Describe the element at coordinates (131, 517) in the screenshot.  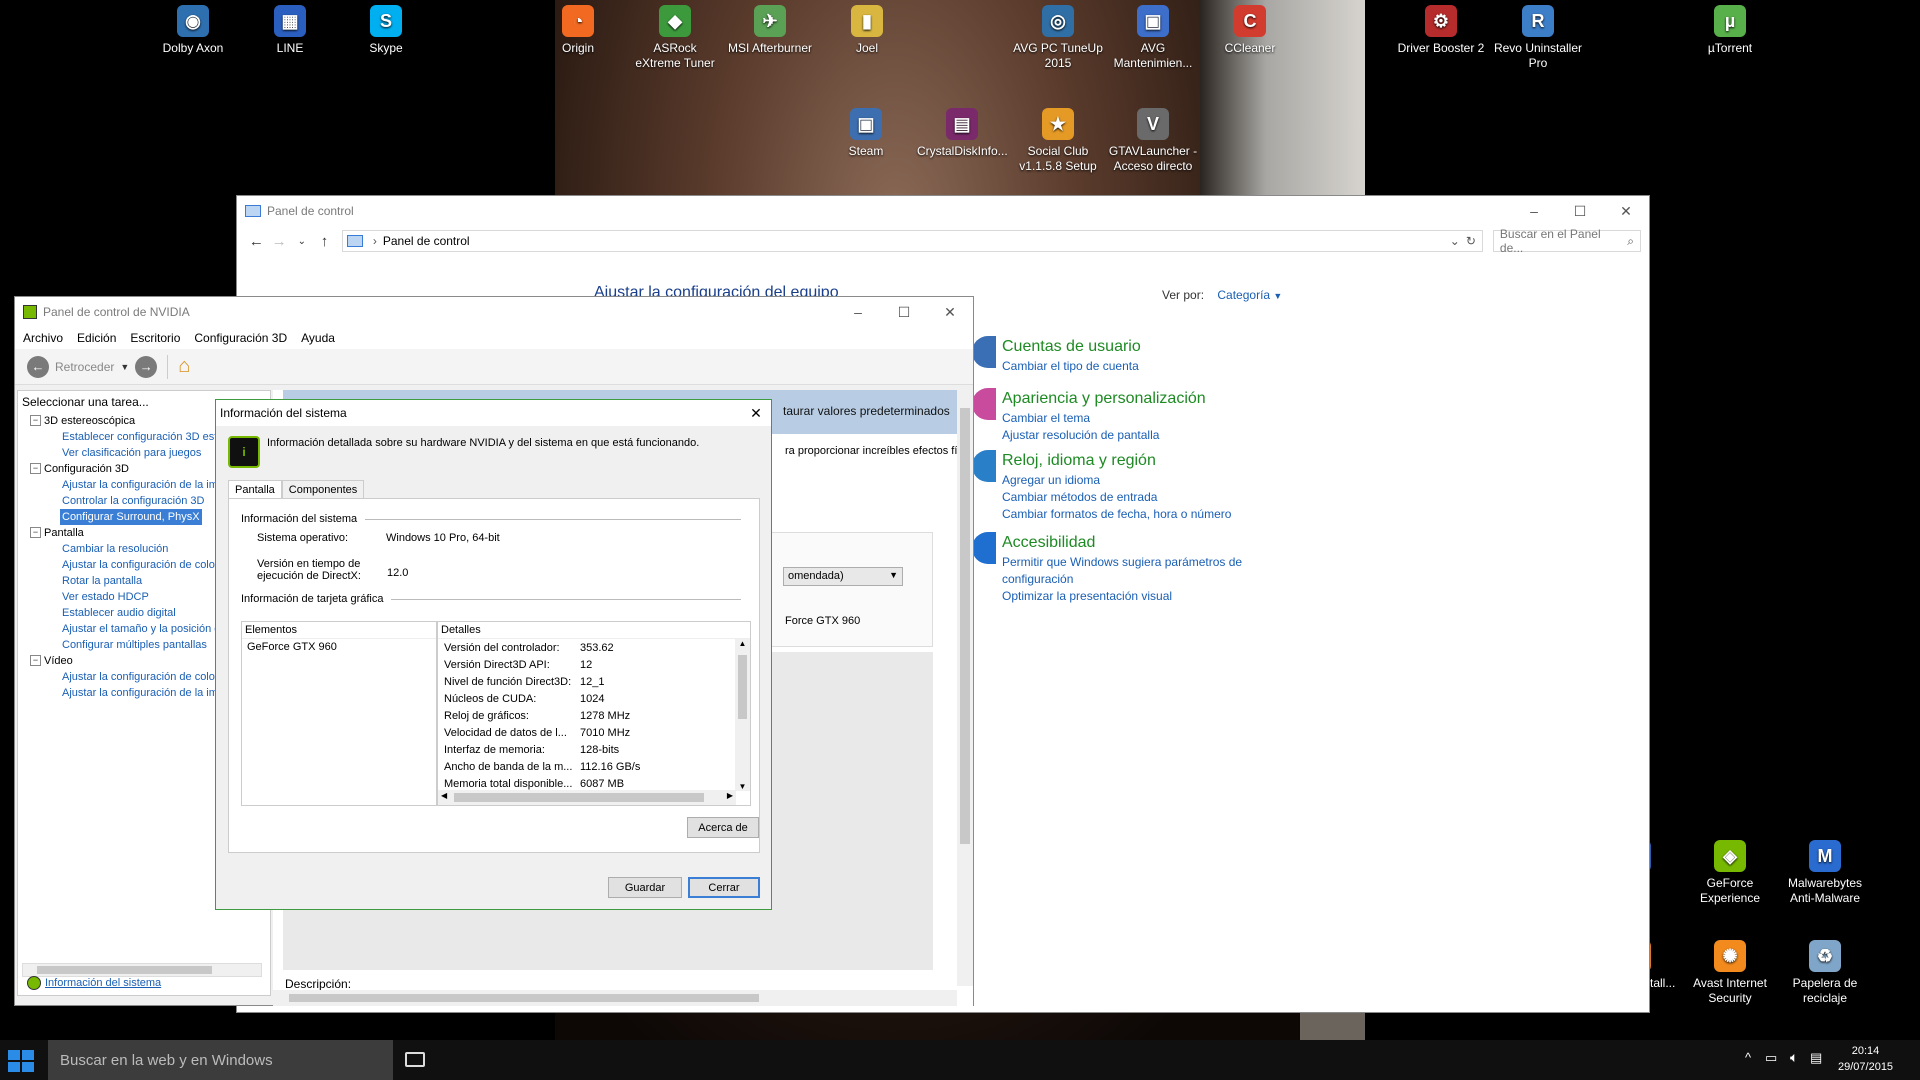
I see `tree-item-selected: Configurar Surround, PhysX` at that location.